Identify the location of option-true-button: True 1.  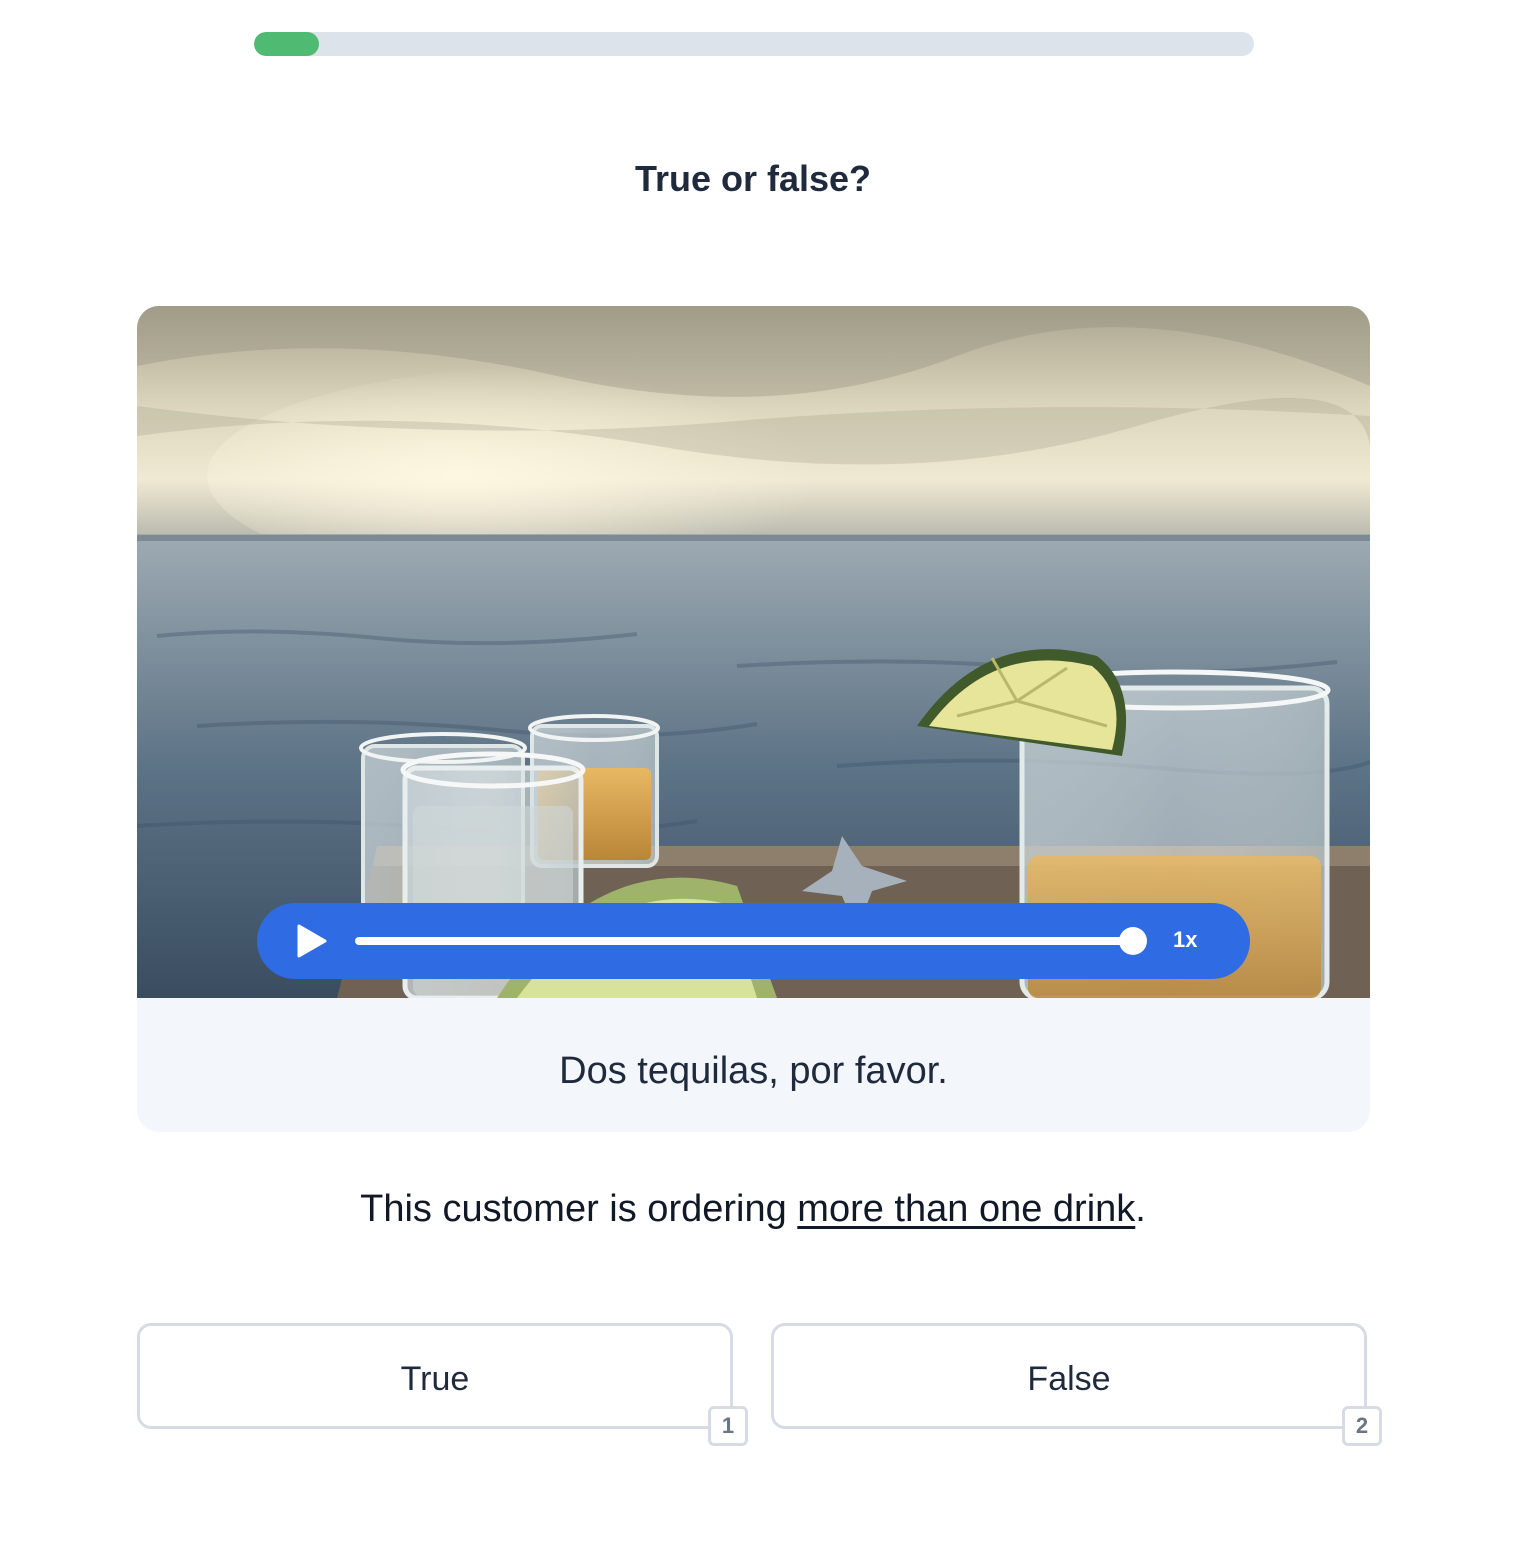
(442, 1384).